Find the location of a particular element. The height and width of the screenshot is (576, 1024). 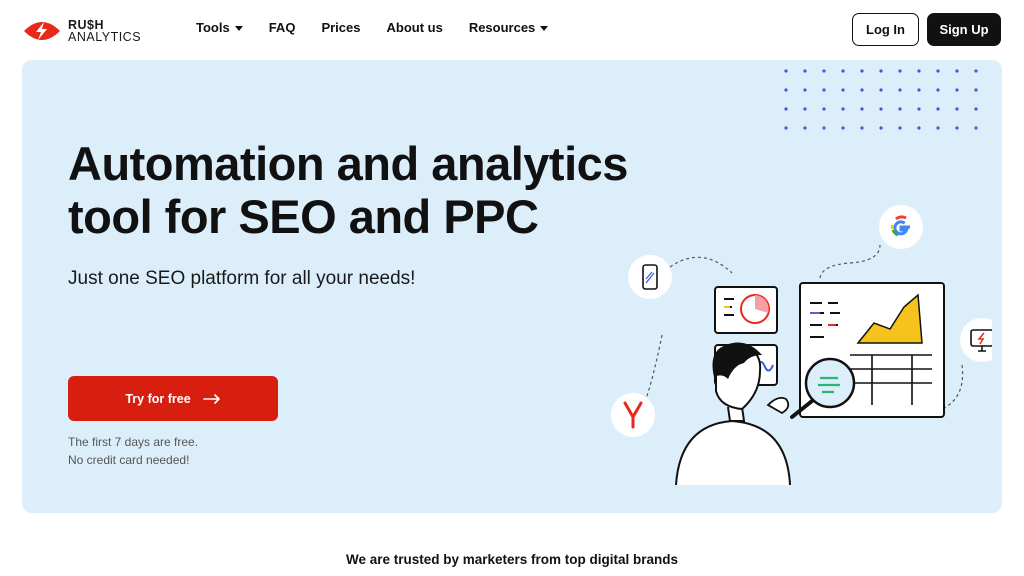

signup-button: Sign Up is located at coordinates (964, 29).